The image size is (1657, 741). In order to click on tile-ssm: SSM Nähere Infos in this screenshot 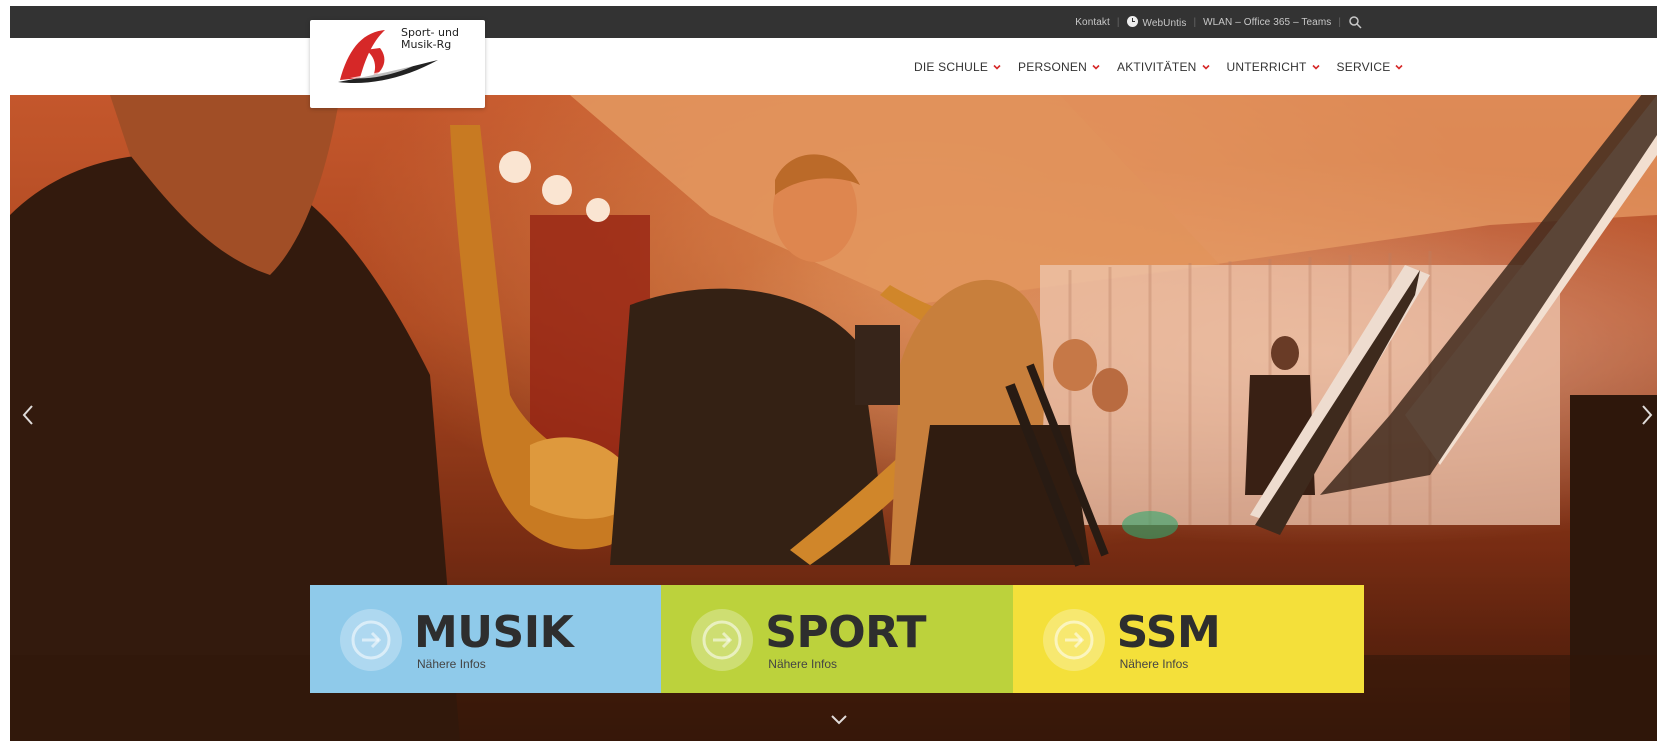, I will do `click(1188, 639)`.